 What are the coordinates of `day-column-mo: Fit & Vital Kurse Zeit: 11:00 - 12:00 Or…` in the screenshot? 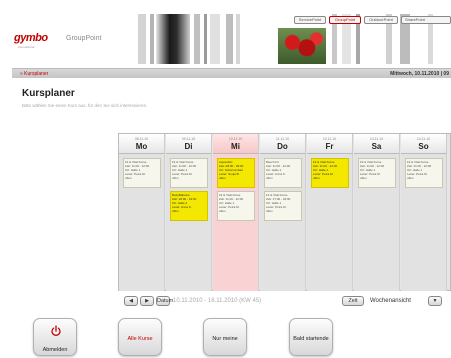 It's located at (142, 222).